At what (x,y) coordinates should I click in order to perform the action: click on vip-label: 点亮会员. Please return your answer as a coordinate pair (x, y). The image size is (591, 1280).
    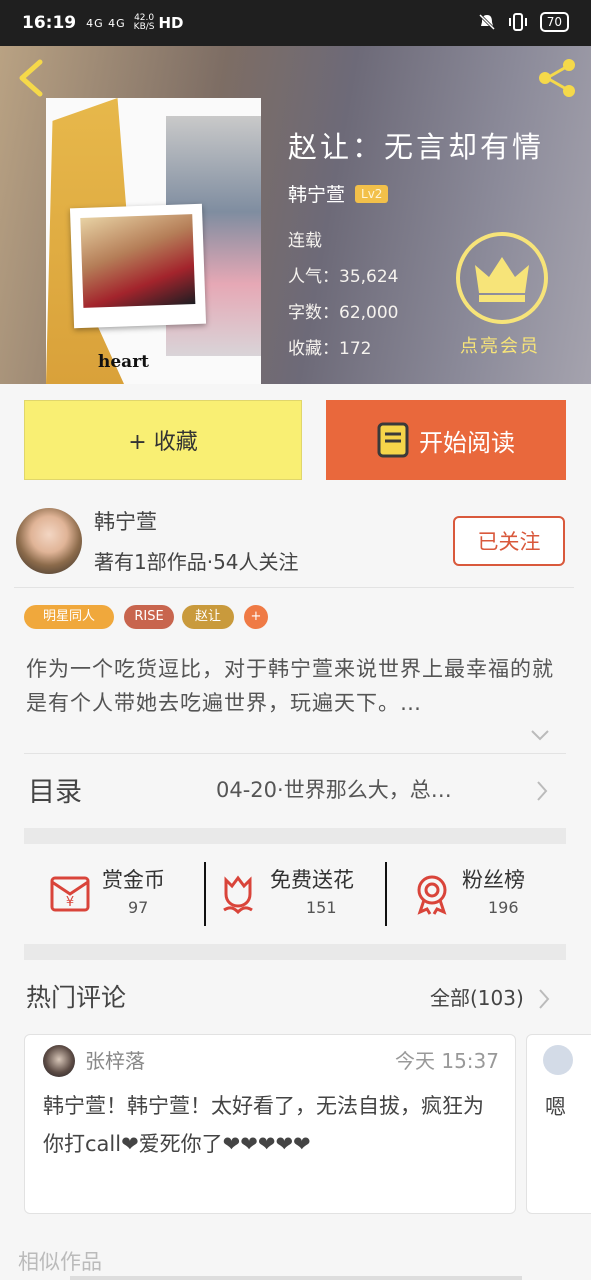
    Looking at the image, I should click on (500, 345).